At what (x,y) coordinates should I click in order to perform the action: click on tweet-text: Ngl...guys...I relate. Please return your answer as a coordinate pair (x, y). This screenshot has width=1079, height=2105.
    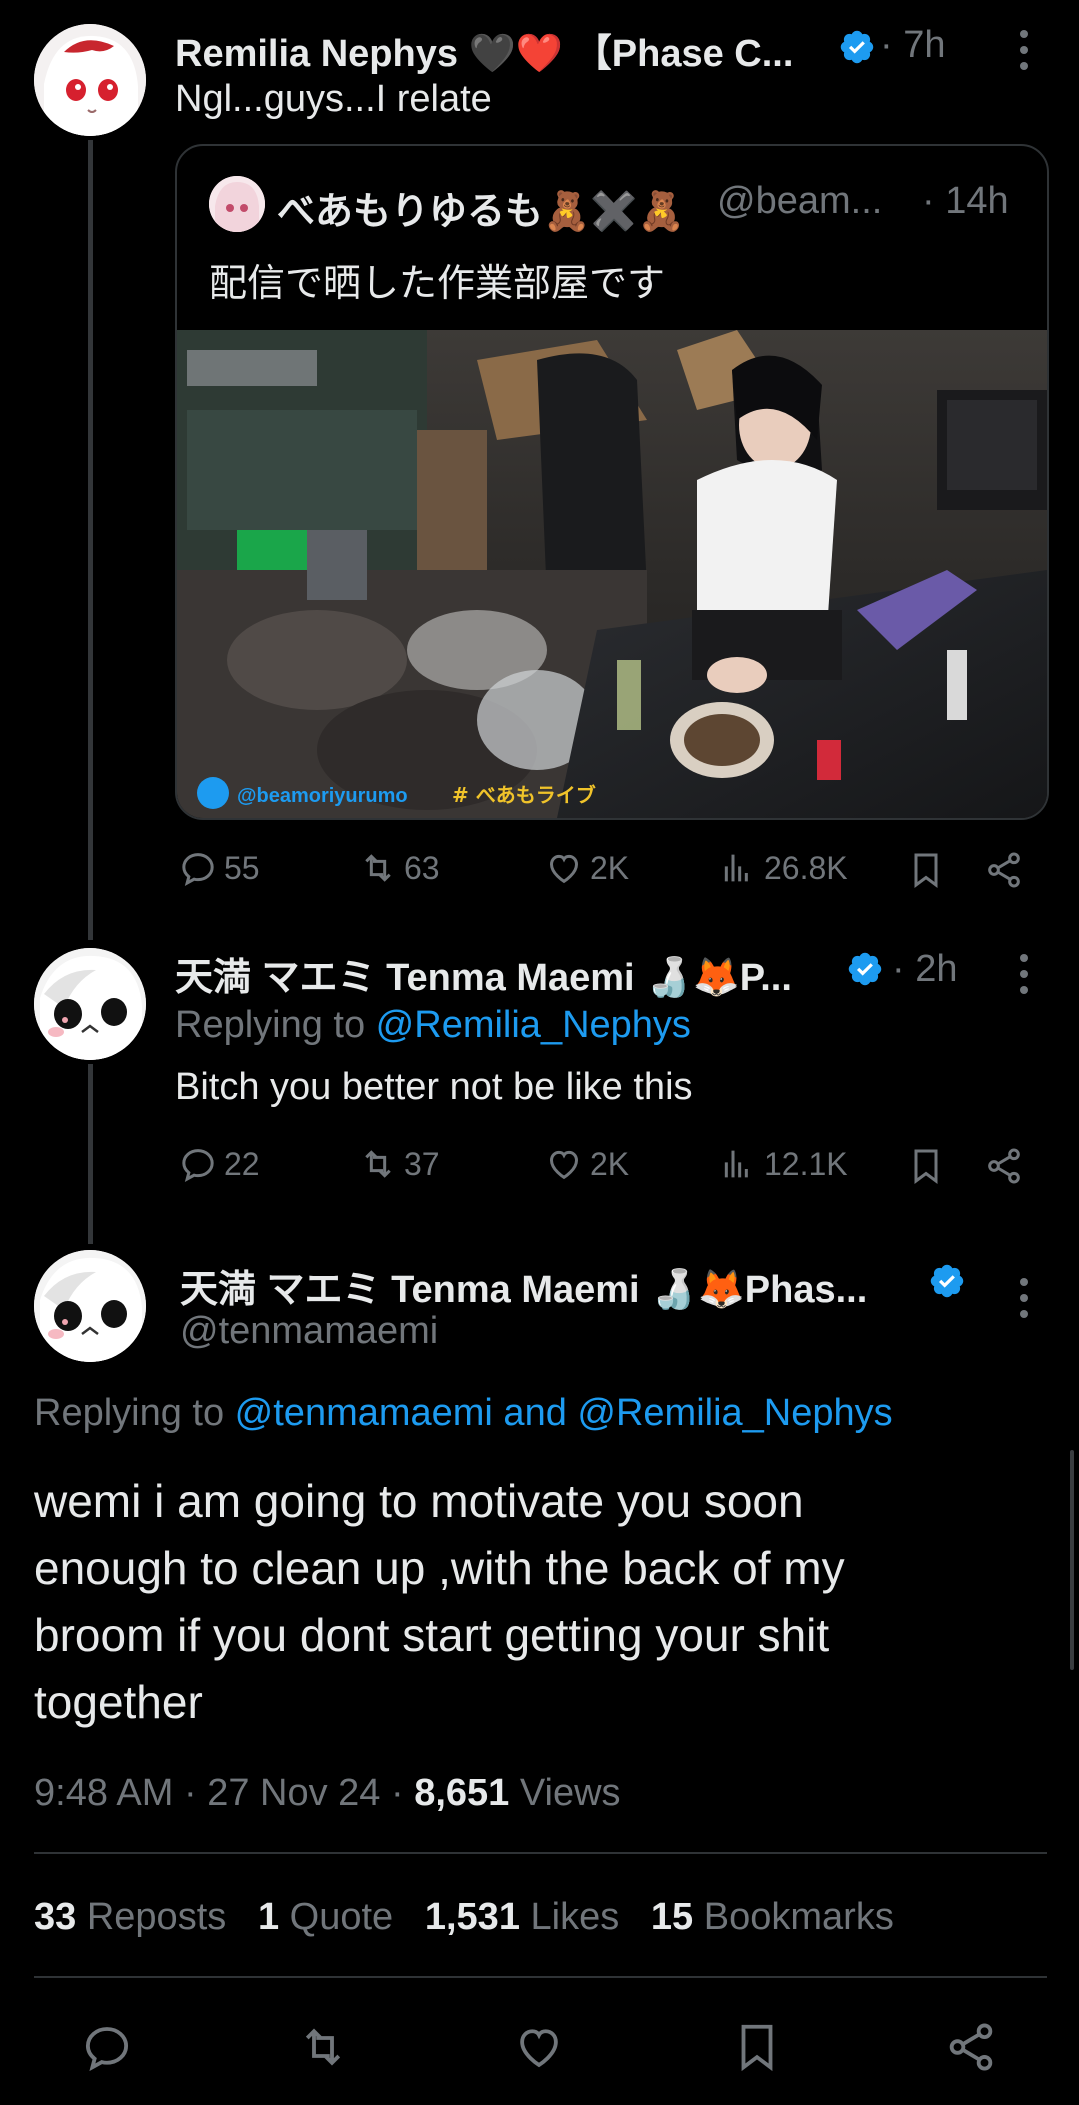
    Looking at the image, I should click on (333, 99).